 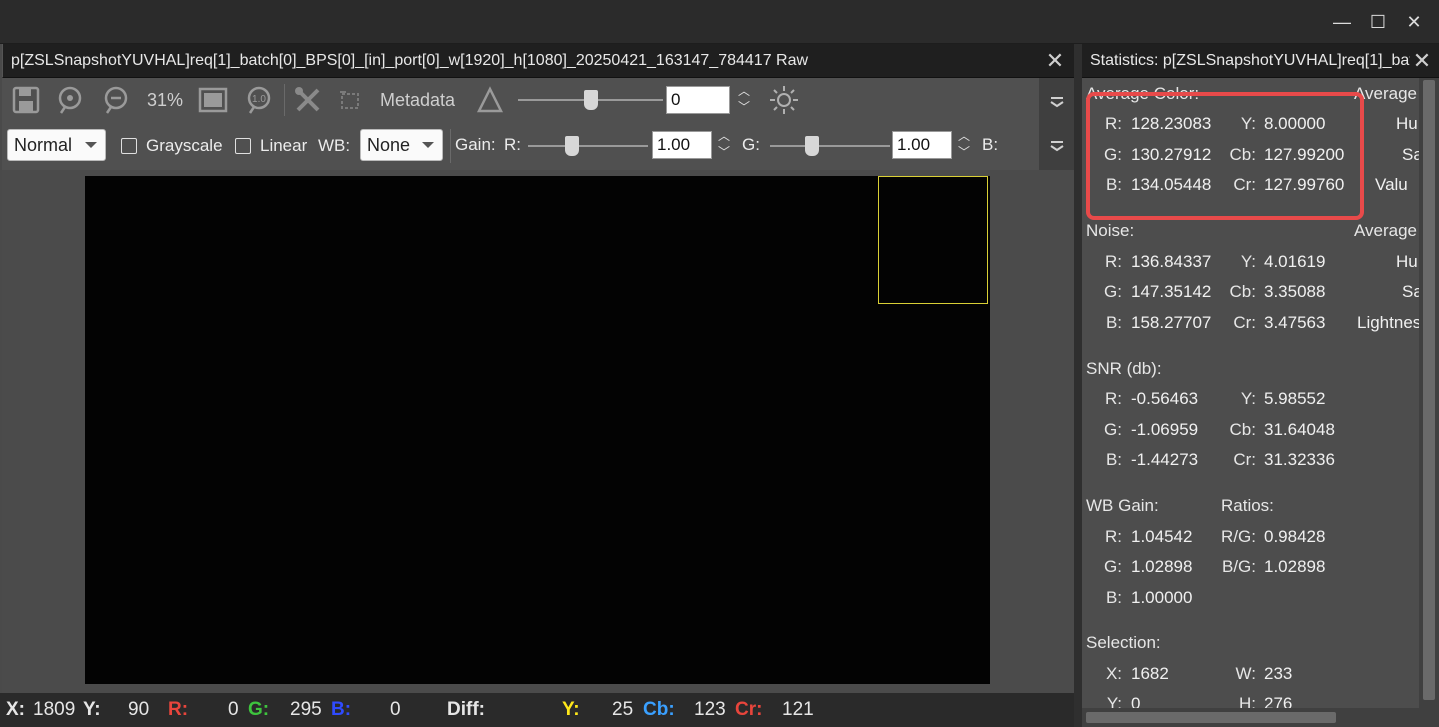 What do you see at coordinates (116, 100) in the screenshot?
I see `zoom-out-button` at bounding box center [116, 100].